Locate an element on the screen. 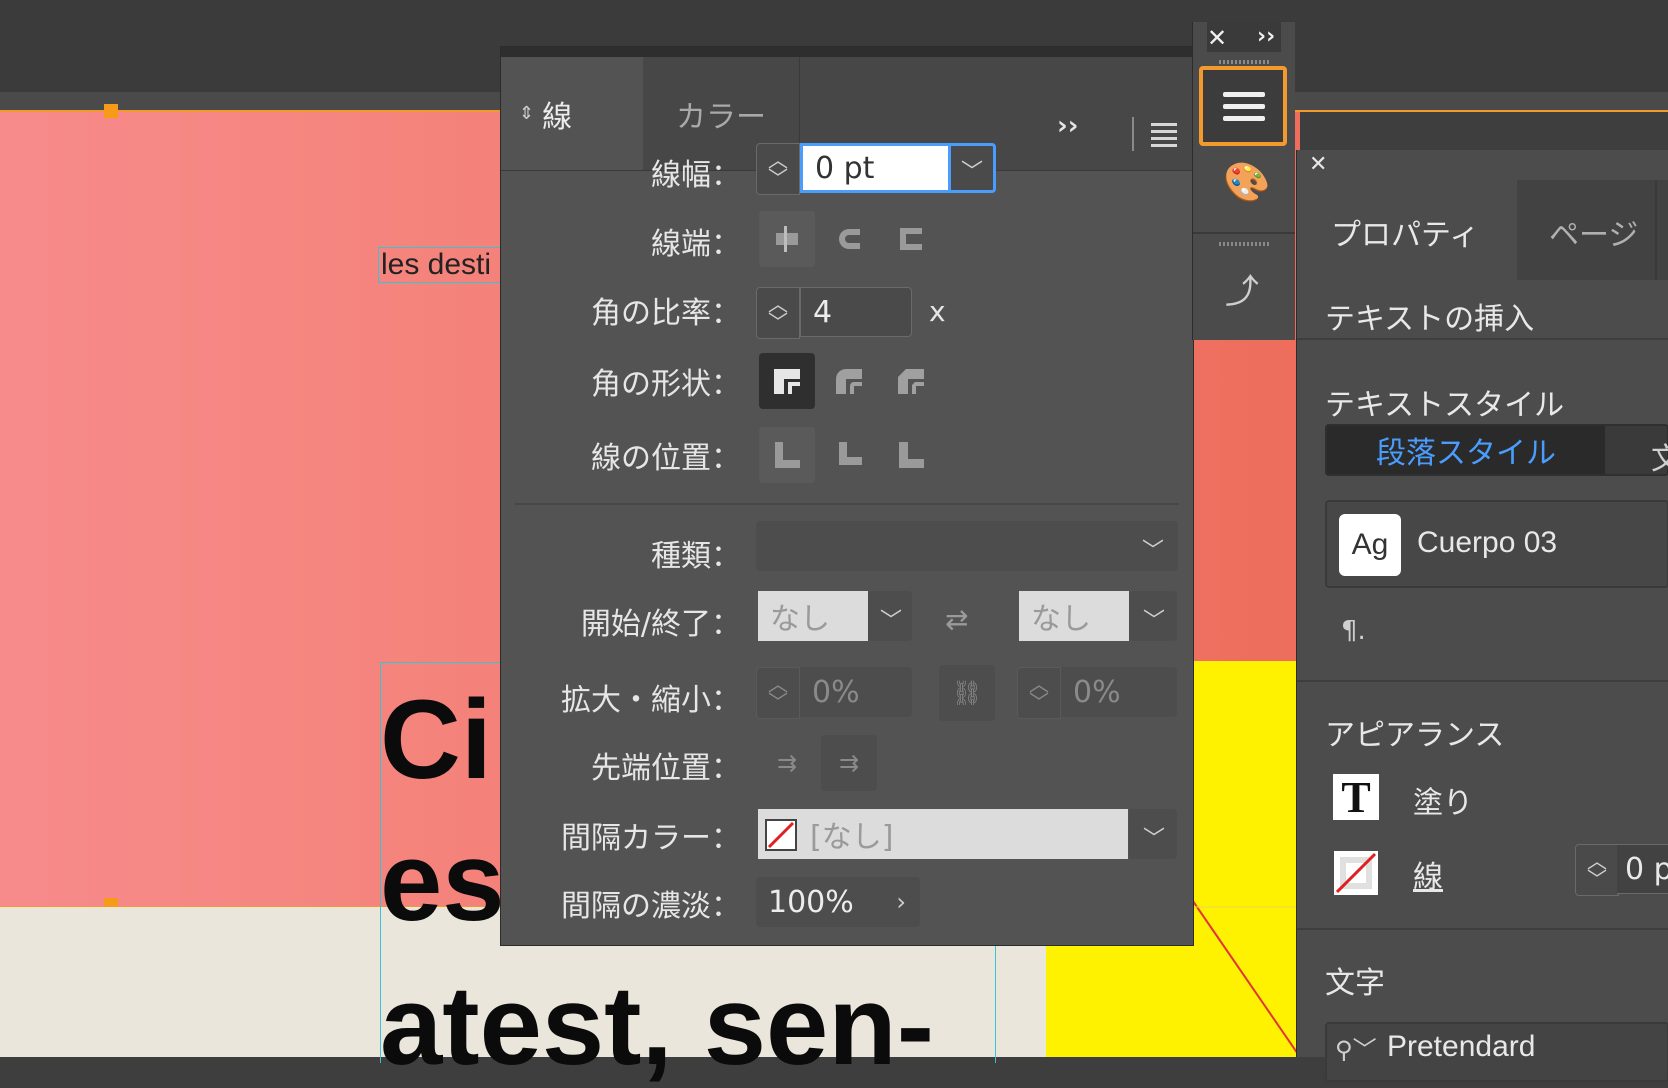 This screenshot has width=1668, height=1088. tip-extend-icon: ⇉ is located at coordinates (787, 763).